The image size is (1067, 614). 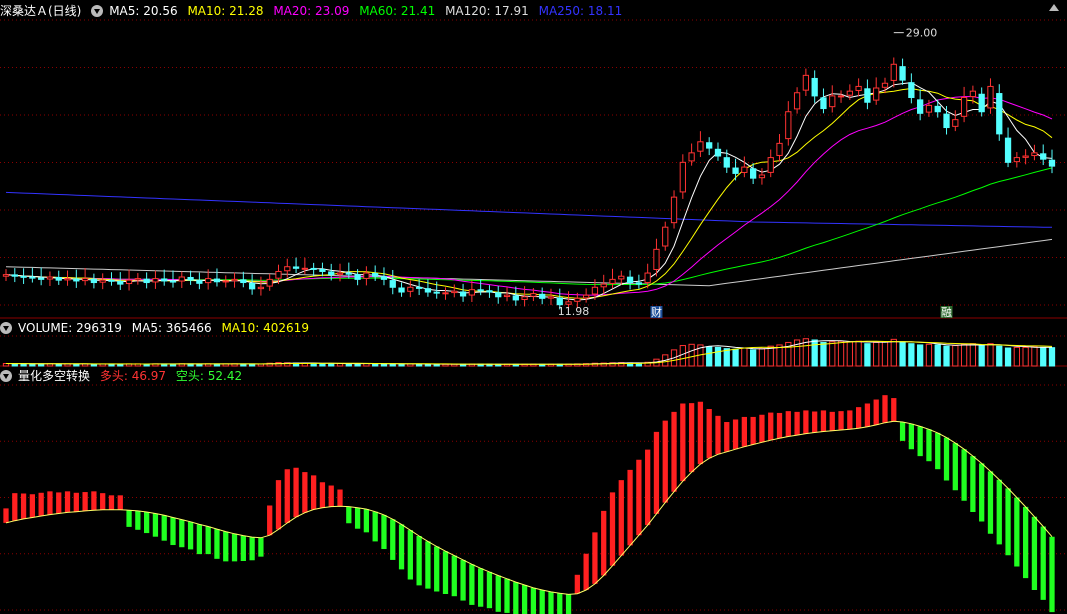 I want to click on ma60-label: MA60: 21.41, so click(x=397, y=11).